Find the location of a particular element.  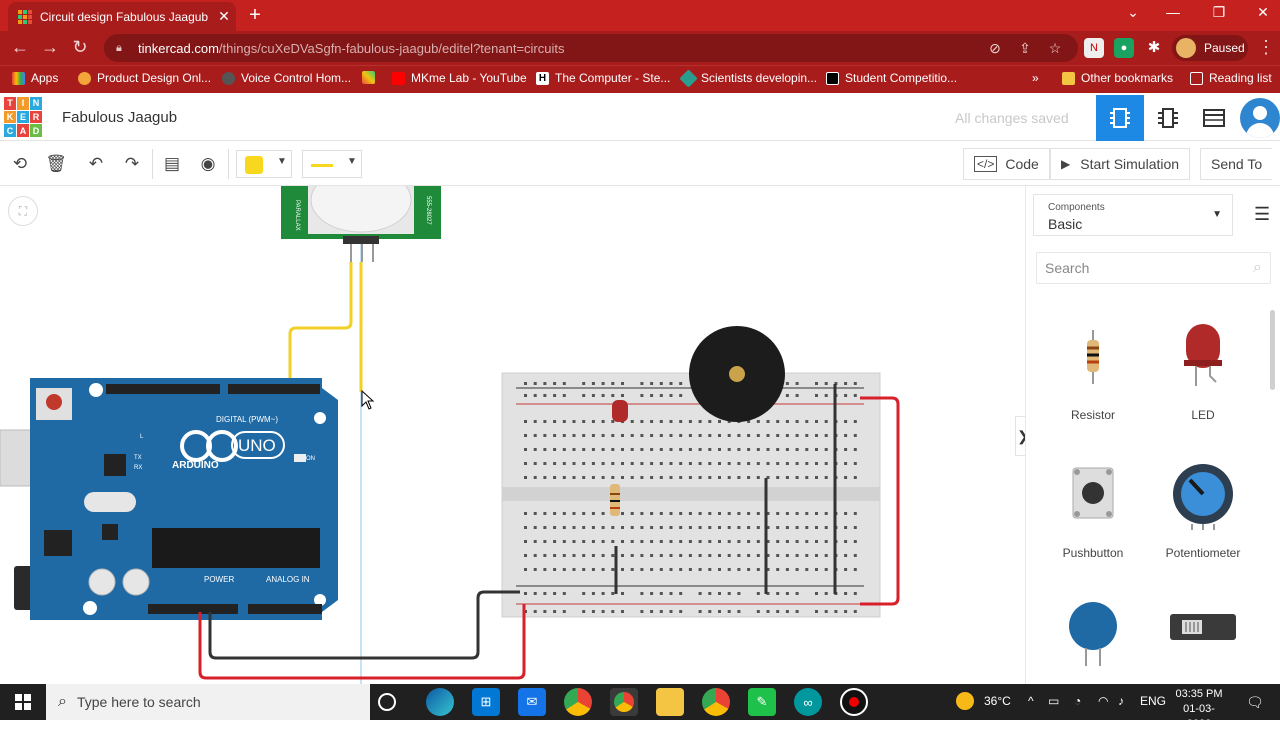

component-slideswitch is located at coordinates (1203, 639).